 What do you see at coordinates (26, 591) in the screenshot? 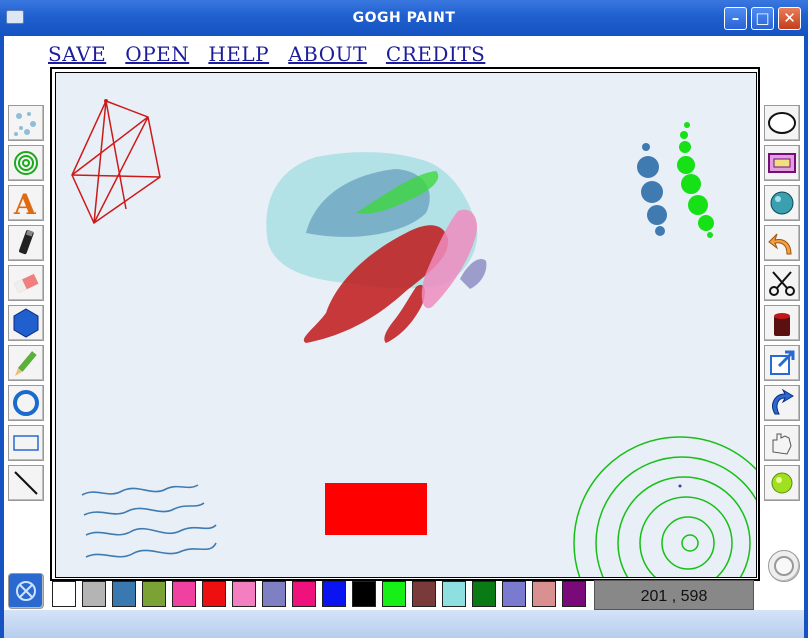
I see `settings-icon` at bounding box center [26, 591].